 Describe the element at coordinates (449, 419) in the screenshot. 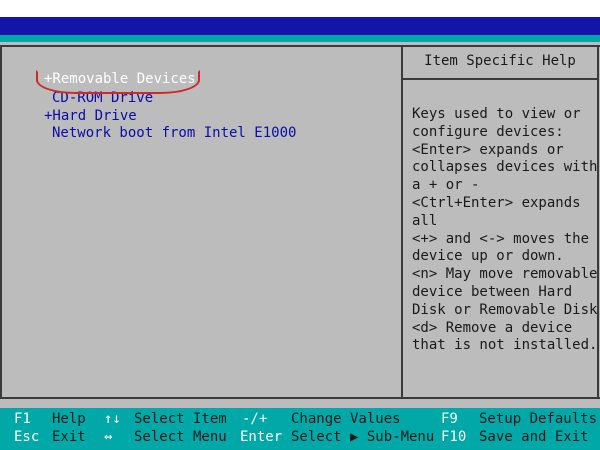

I see `key-f9: F9` at that location.